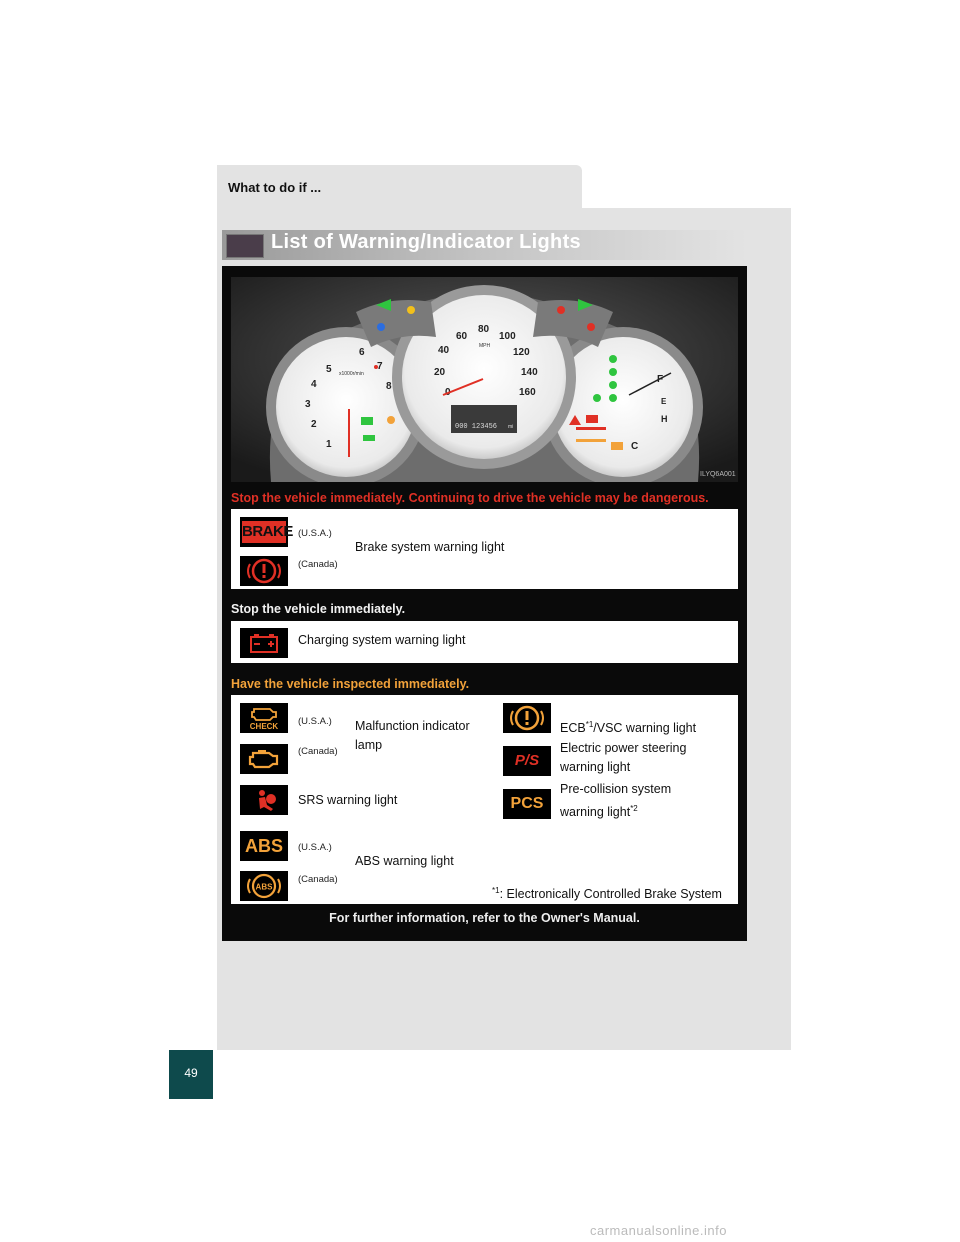 This screenshot has height=1242, width=960. What do you see at coordinates (348, 800) in the screenshot?
I see `srs-label: SRS warning light` at bounding box center [348, 800].